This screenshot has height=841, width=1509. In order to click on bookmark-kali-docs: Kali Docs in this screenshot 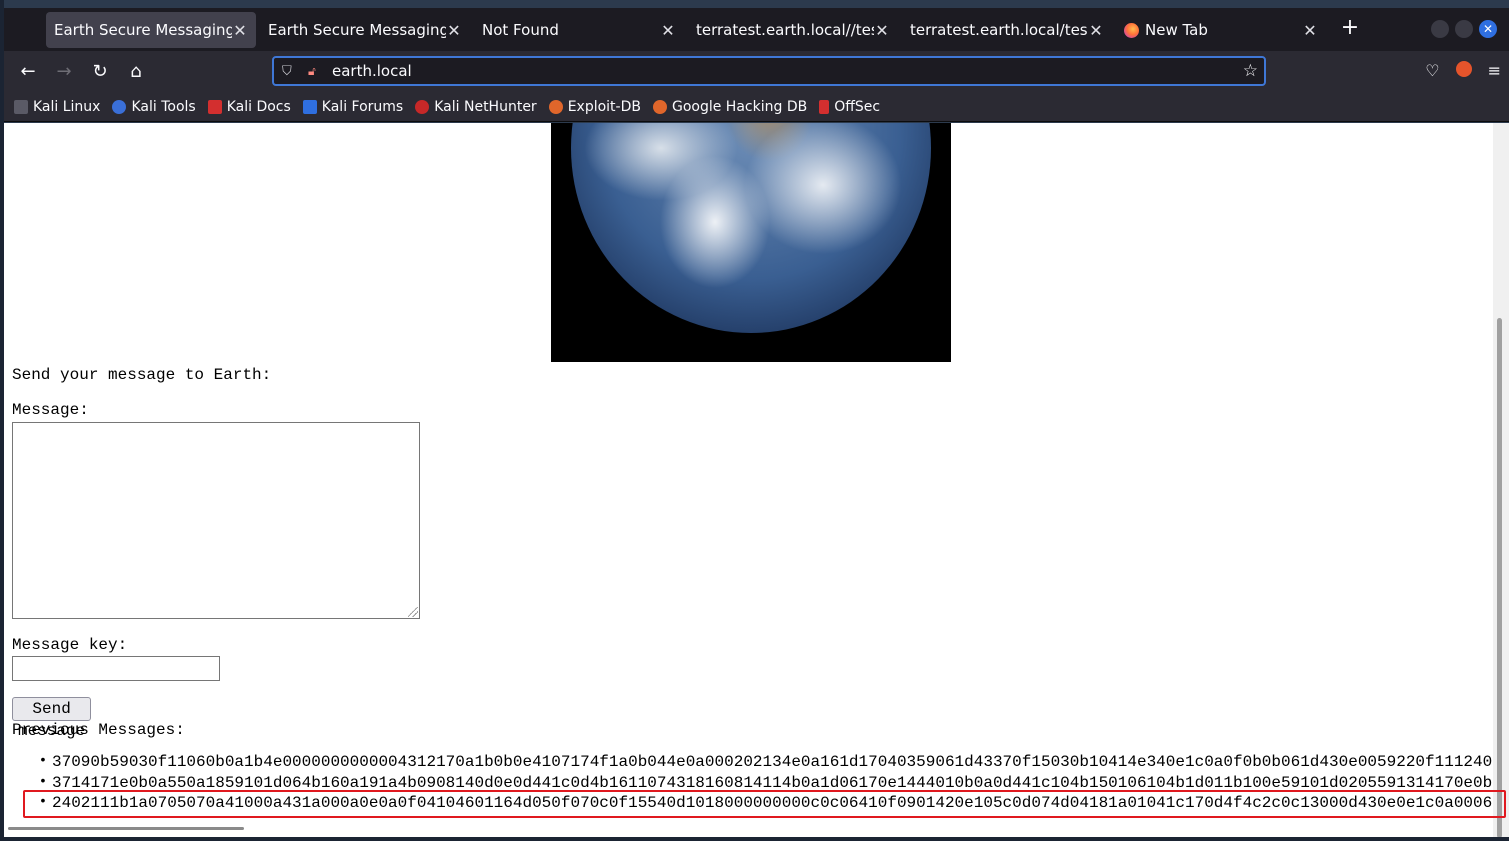, I will do `click(249, 106)`.